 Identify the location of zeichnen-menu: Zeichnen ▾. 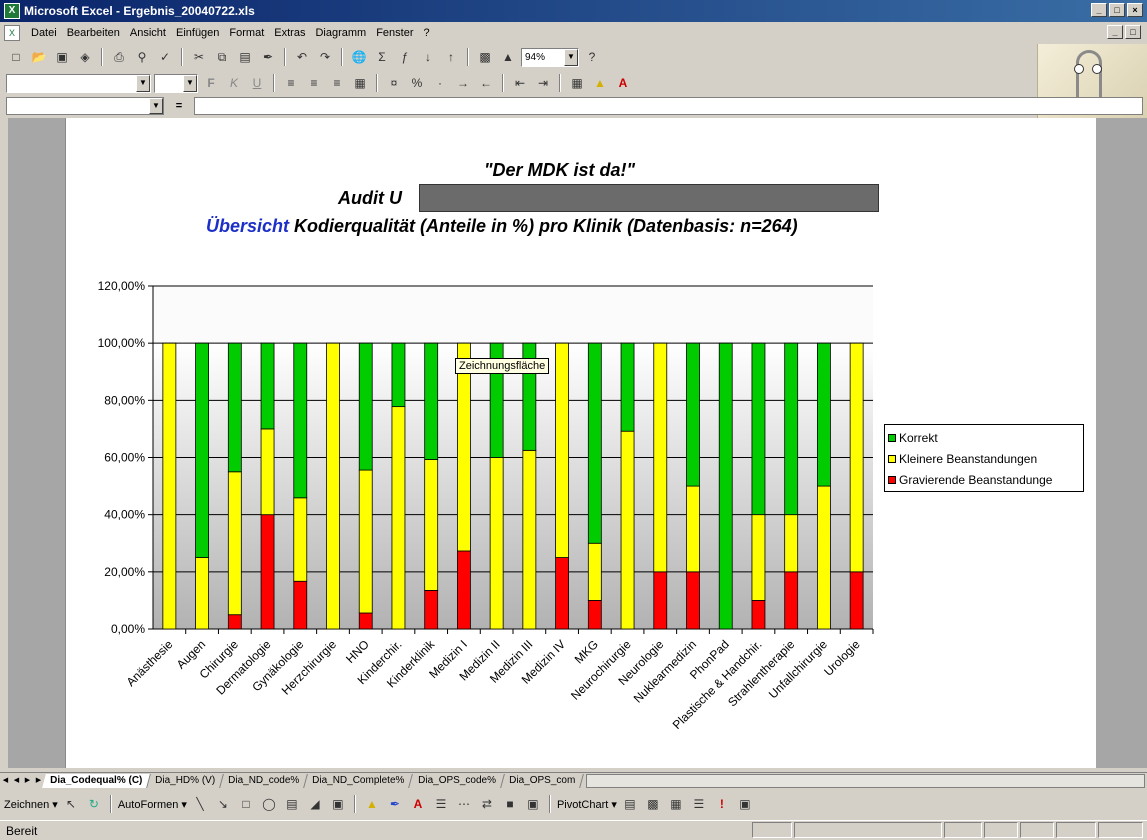
(31, 804).